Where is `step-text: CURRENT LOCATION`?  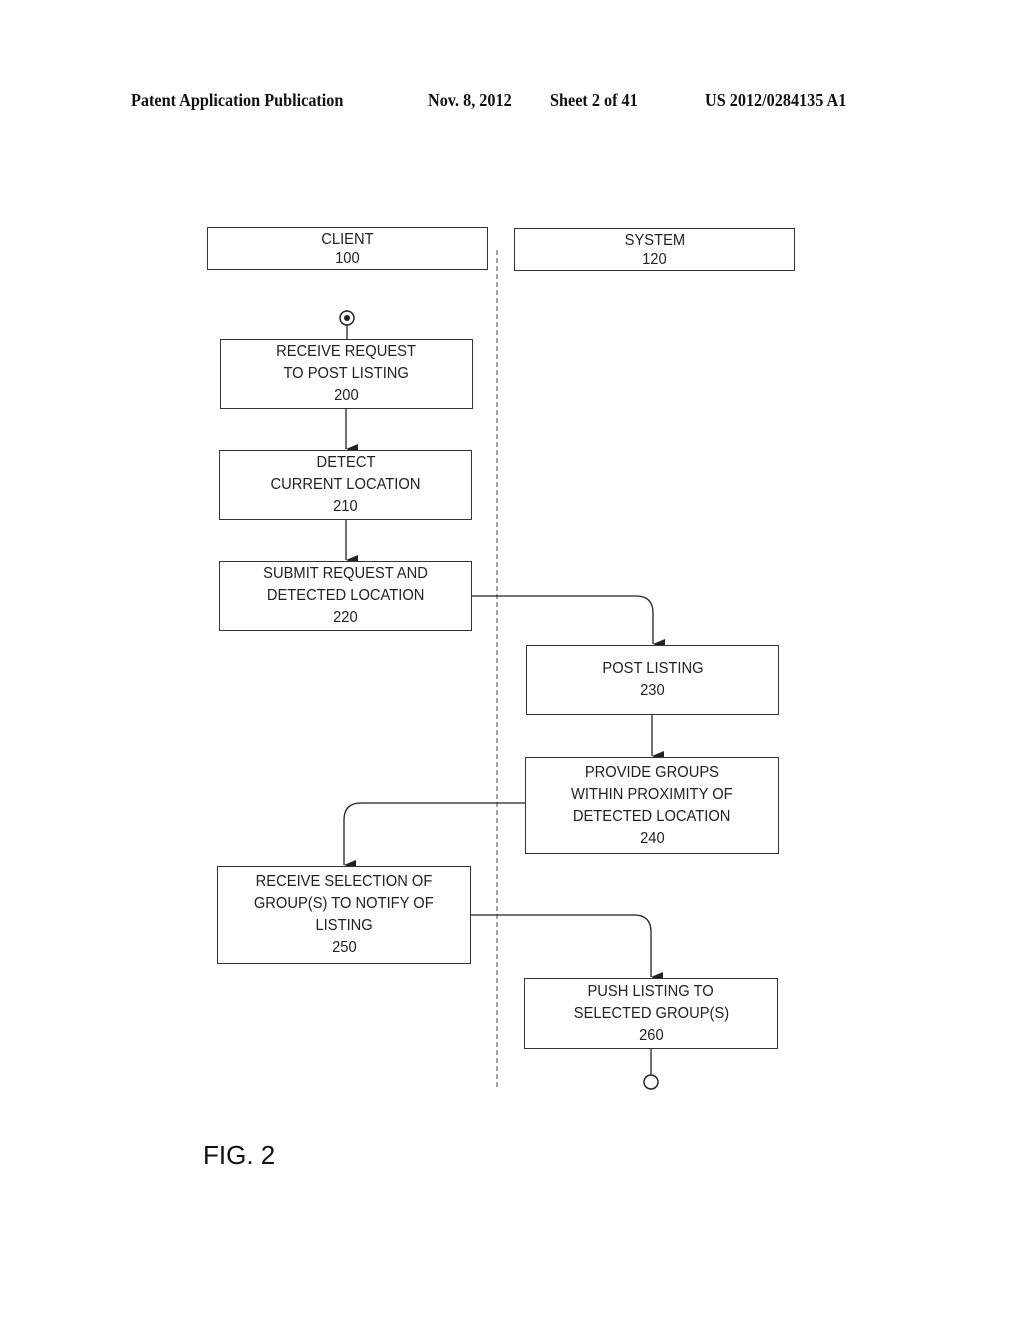
step-text: CURRENT LOCATION is located at coordinates (345, 484).